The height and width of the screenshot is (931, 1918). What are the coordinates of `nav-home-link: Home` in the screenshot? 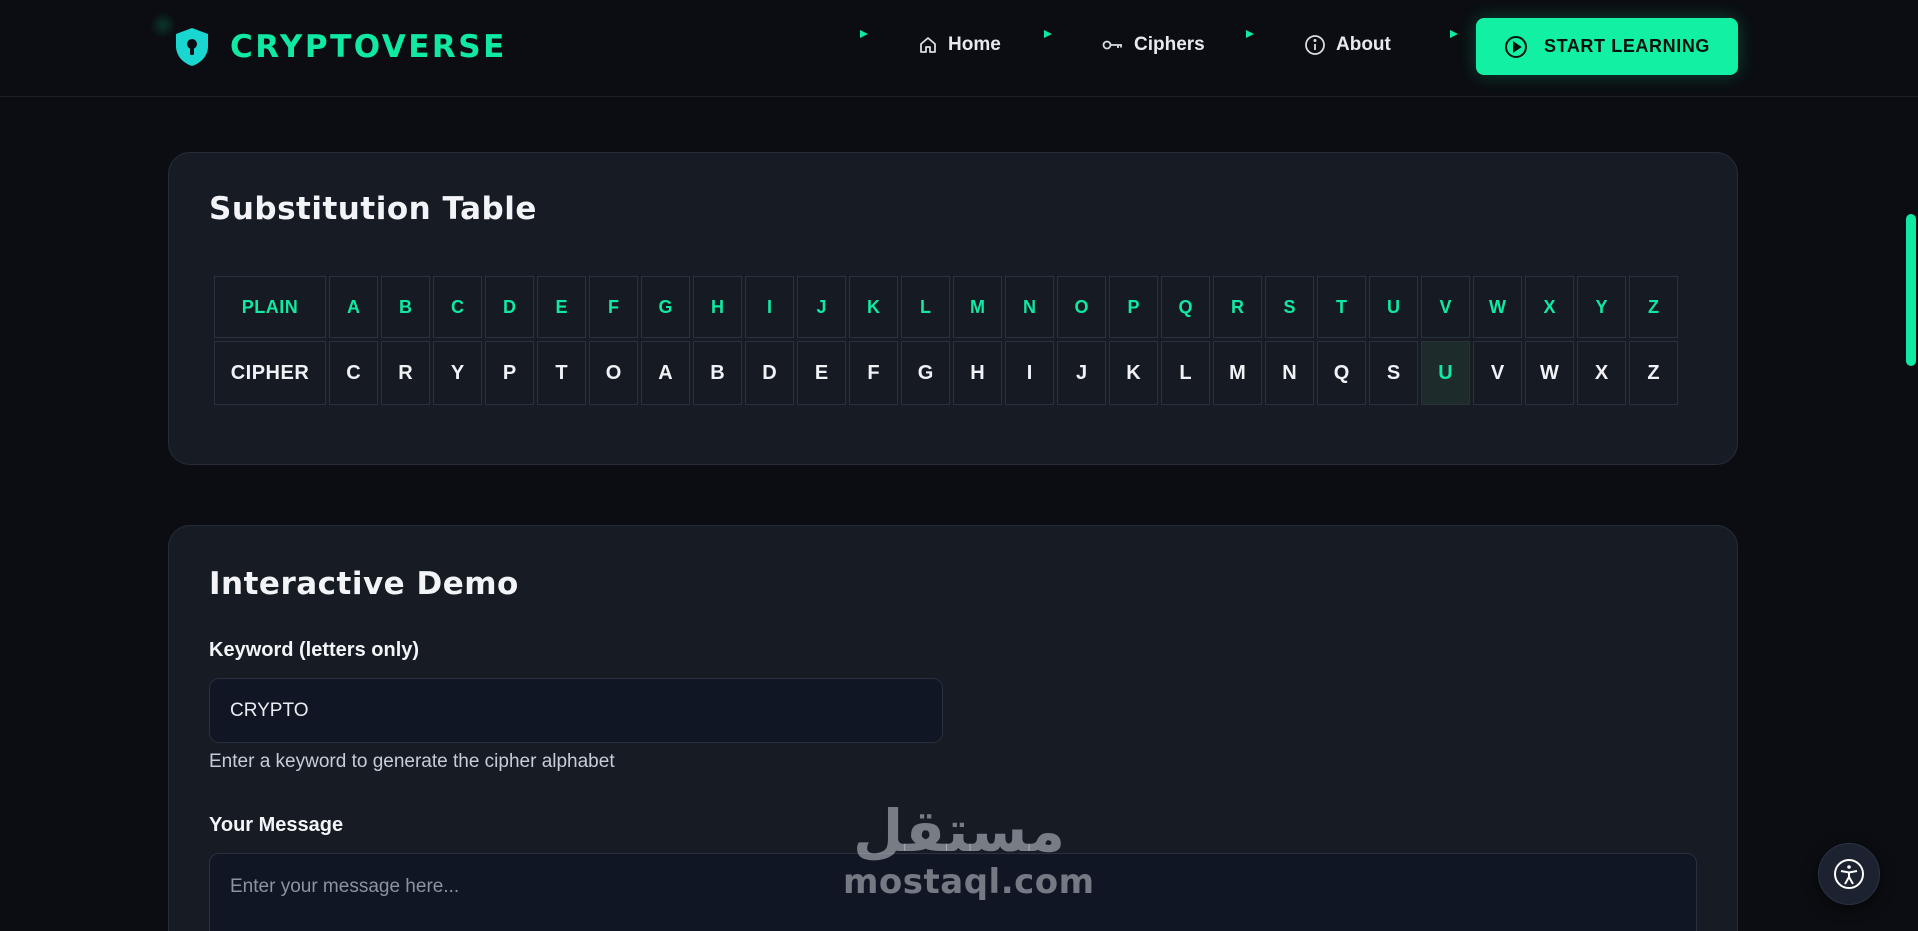 It's located at (959, 45).